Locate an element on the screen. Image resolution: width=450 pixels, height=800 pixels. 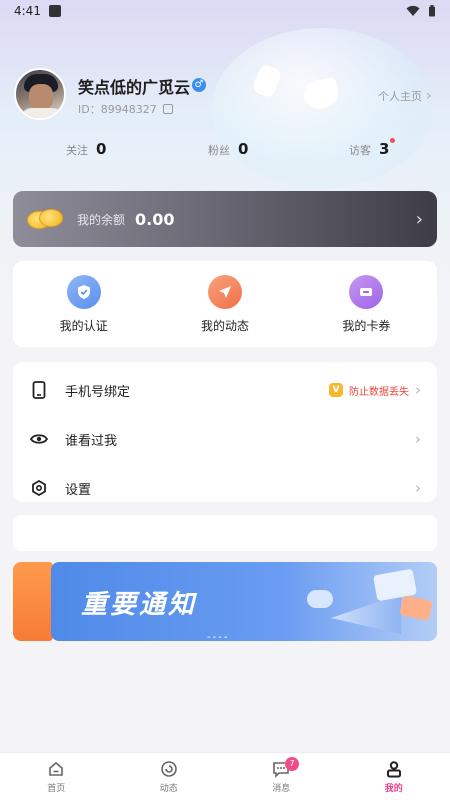
wifi-icon is located at coordinates (413, 10).